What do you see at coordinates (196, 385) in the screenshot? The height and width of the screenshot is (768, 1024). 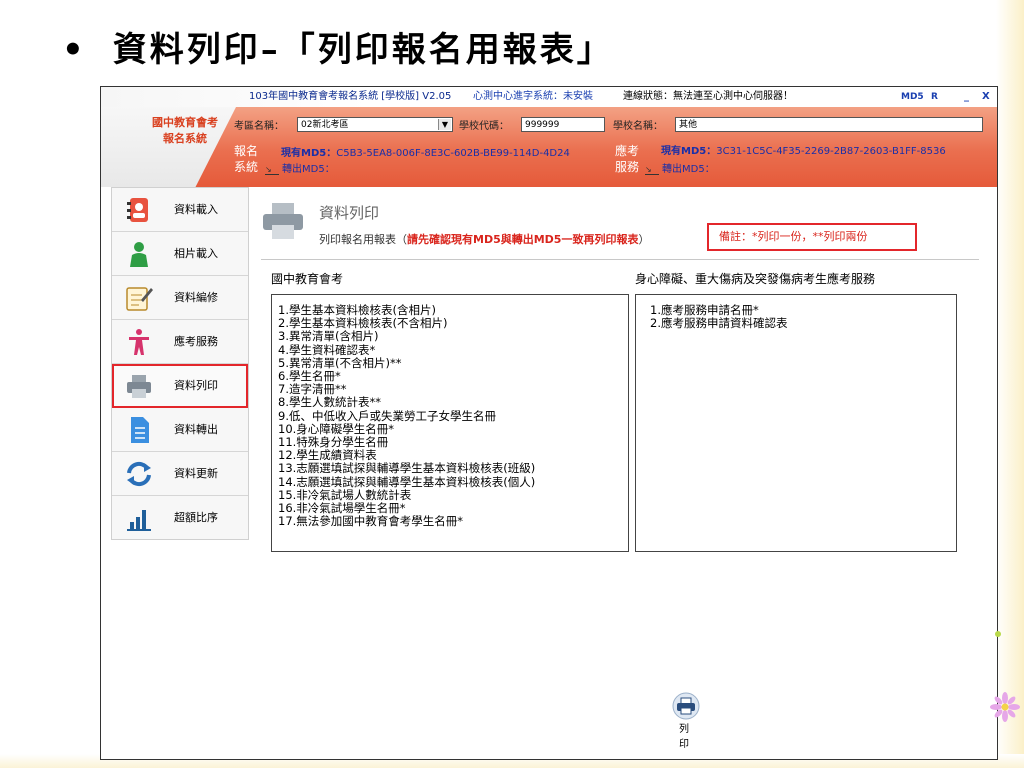 I see `sidebar-item-label: 資料列印` at bounding box center [196, 385].